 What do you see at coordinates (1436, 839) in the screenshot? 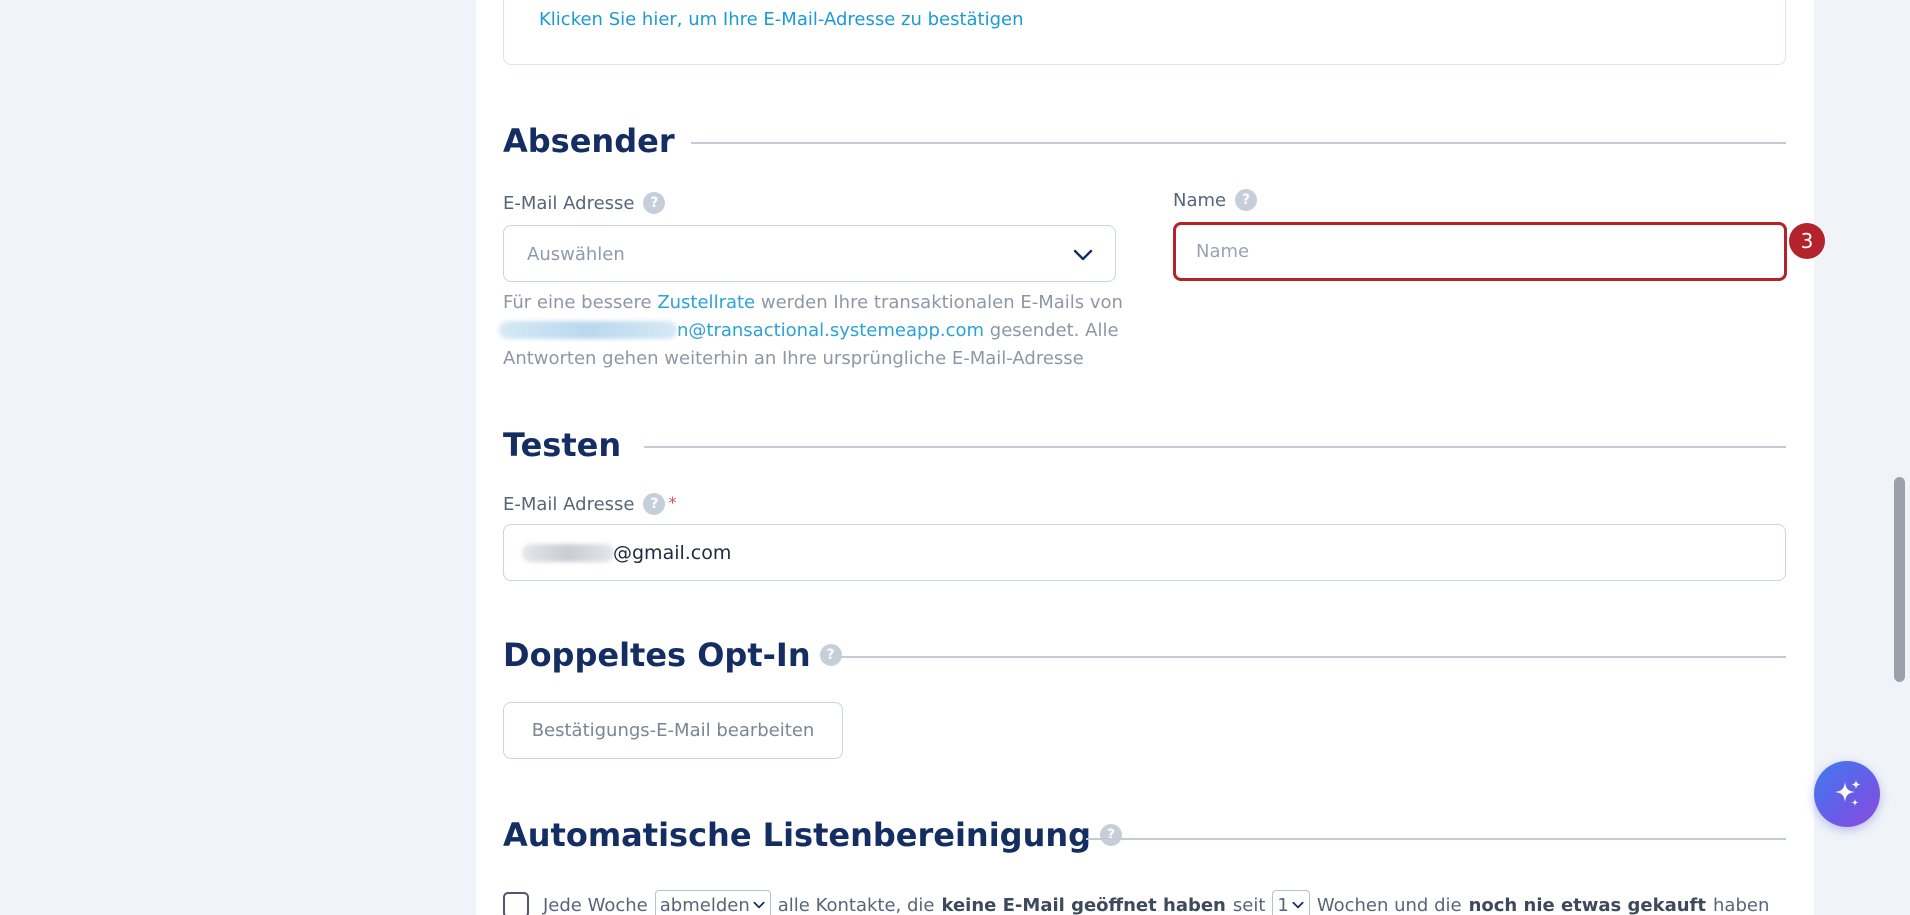
I see `list-cleaning-divider` at bounding box center [1436, 839].